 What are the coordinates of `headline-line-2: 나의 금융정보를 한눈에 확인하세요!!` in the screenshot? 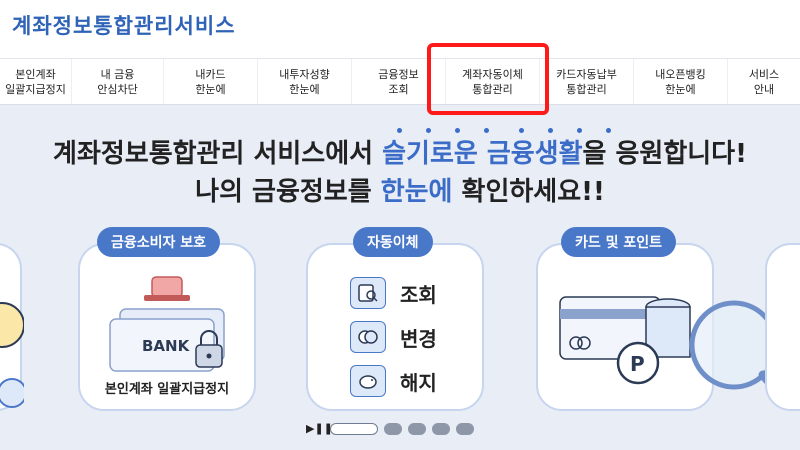 It's located at (400, 192).